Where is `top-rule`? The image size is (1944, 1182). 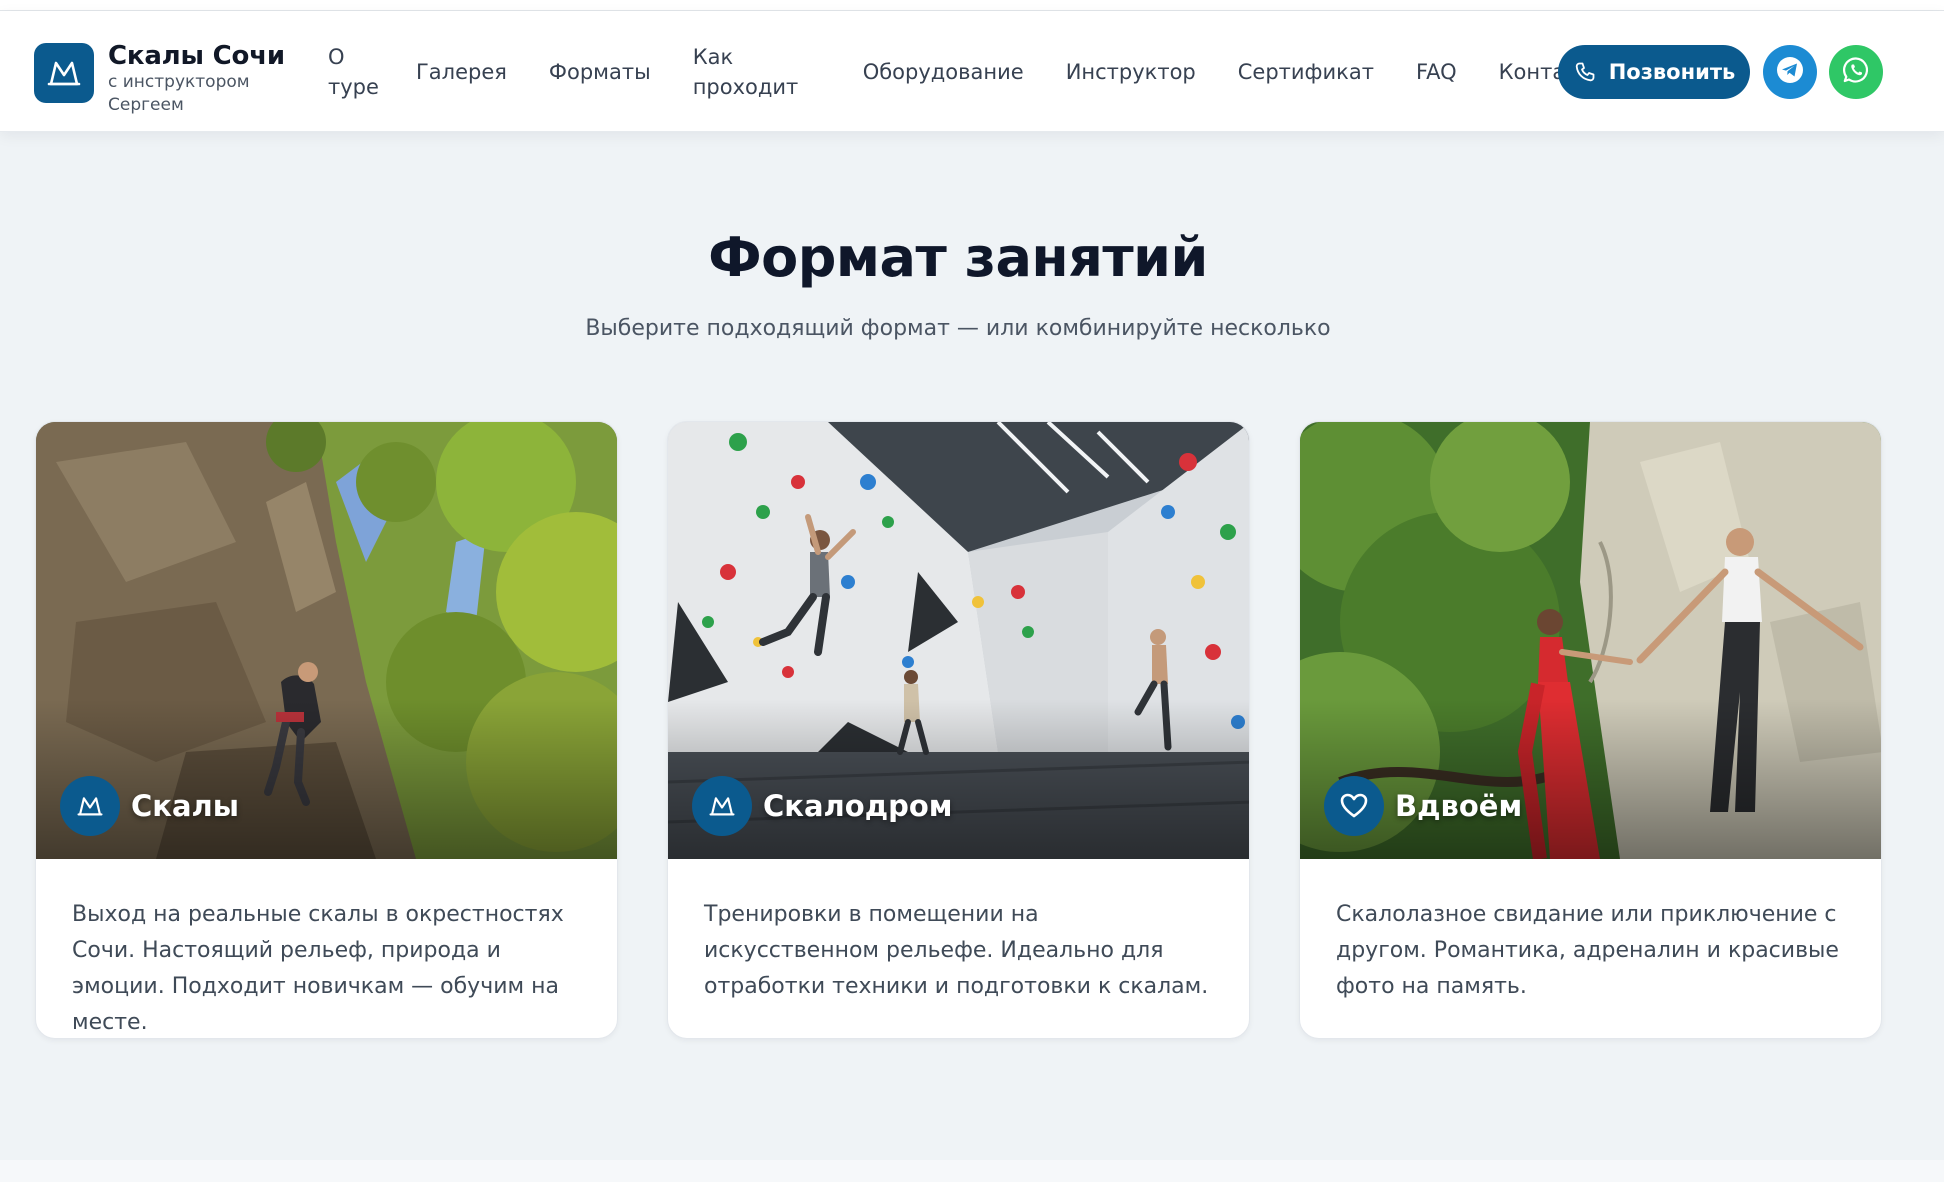 top-rule is located at coordinates (972, 5).